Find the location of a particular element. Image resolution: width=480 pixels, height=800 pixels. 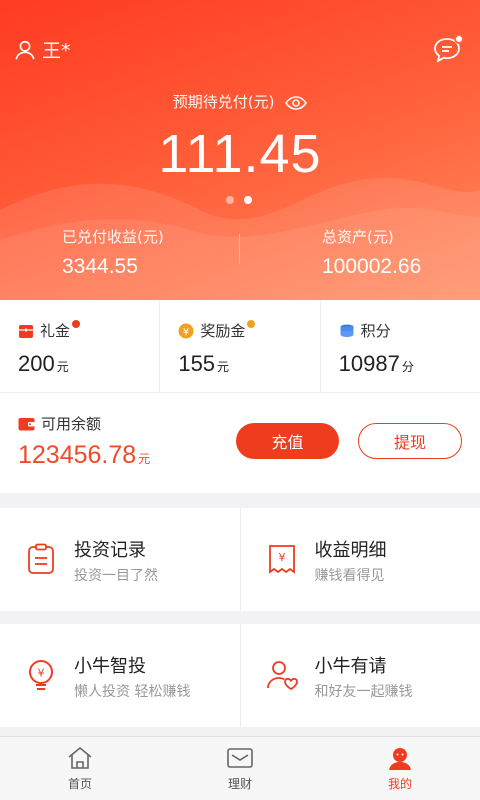

profile-icon is located at coordinates (400, 759).